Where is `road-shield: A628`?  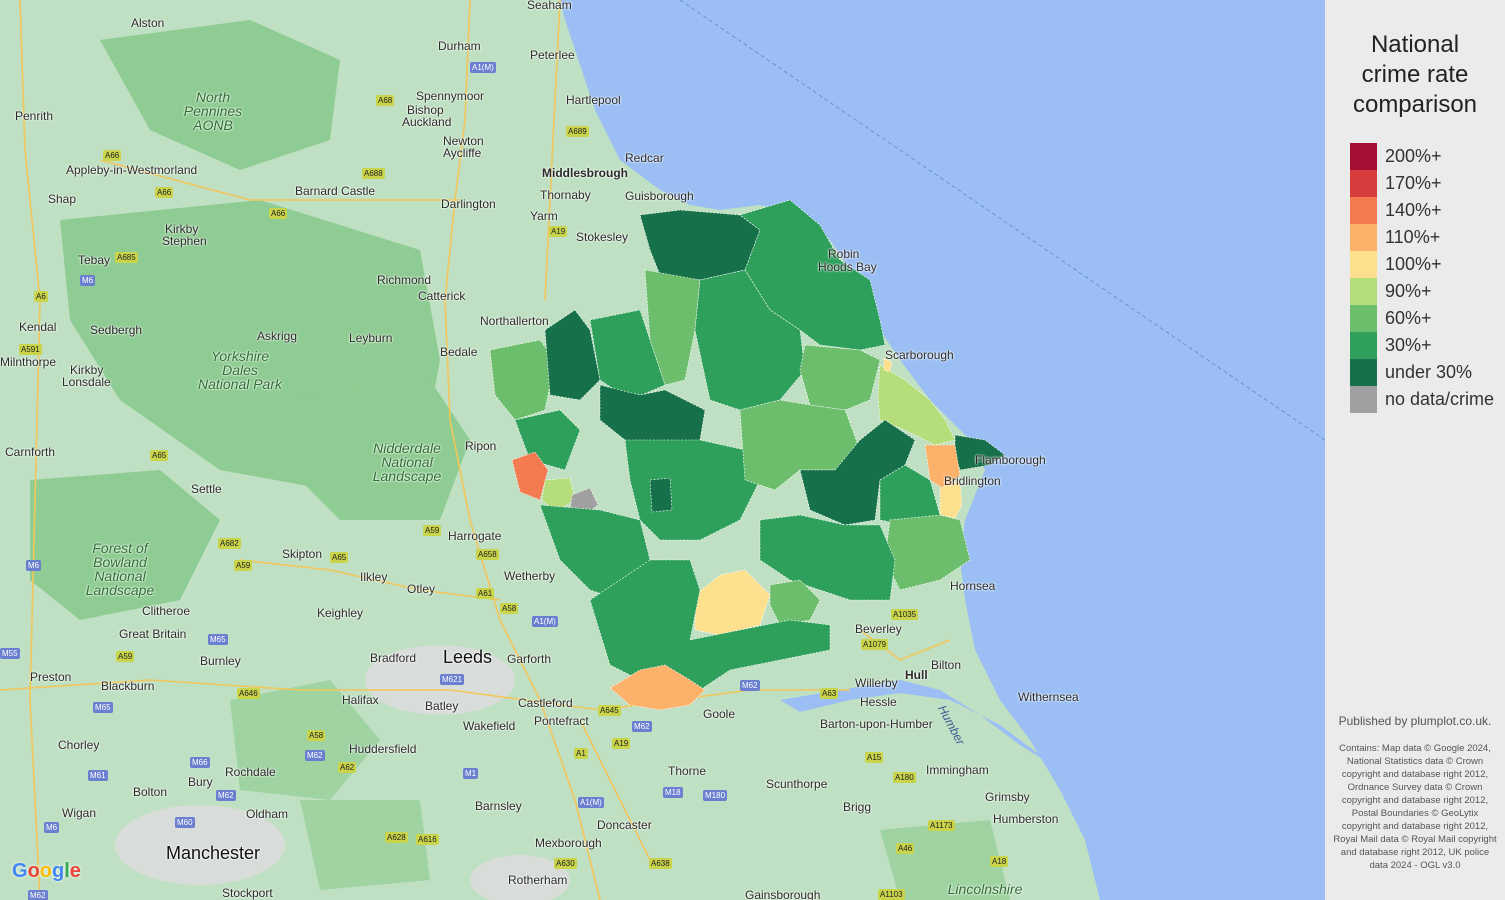 road-shield: A628 is located at coordinates (396, 837).